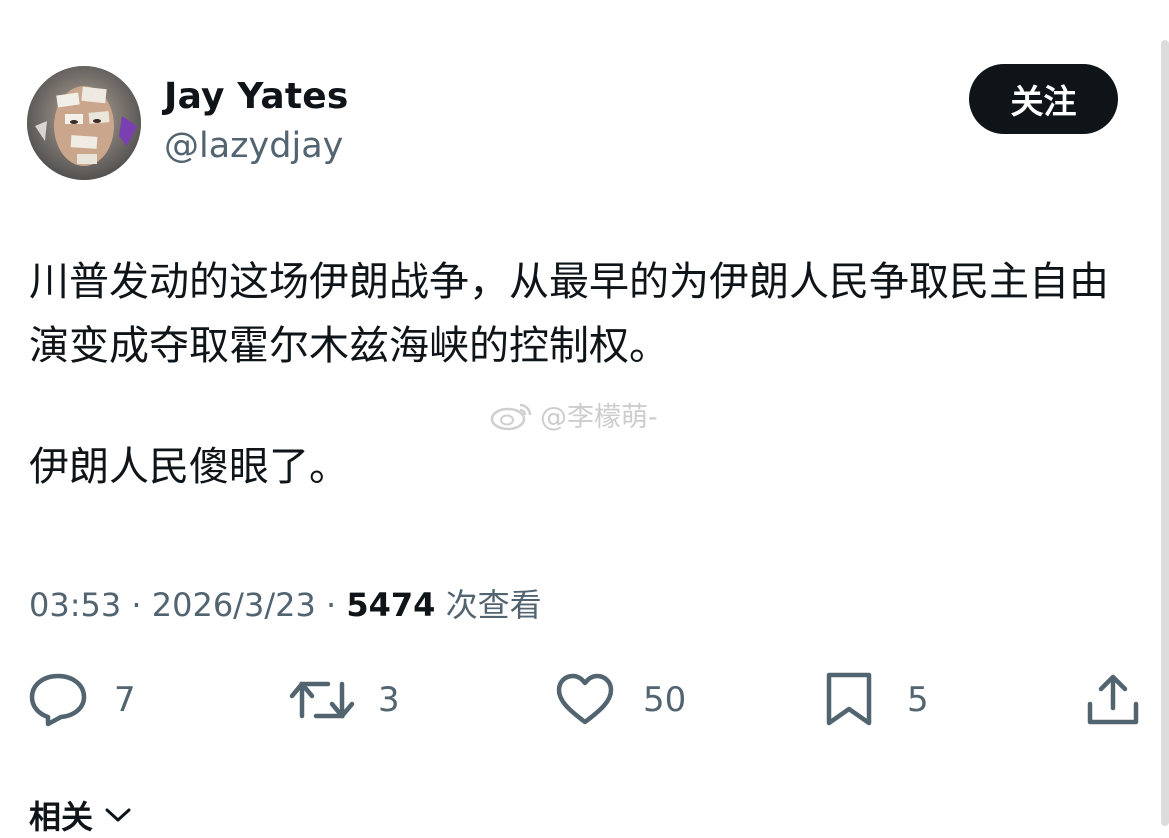 Image resolution: width=1169 pixels, height=838 pixels. What do you see at coordinates (234, 605) in the screenshot?
I see `tweet-date: 2026/3/23` at bounding box center [234, 605].